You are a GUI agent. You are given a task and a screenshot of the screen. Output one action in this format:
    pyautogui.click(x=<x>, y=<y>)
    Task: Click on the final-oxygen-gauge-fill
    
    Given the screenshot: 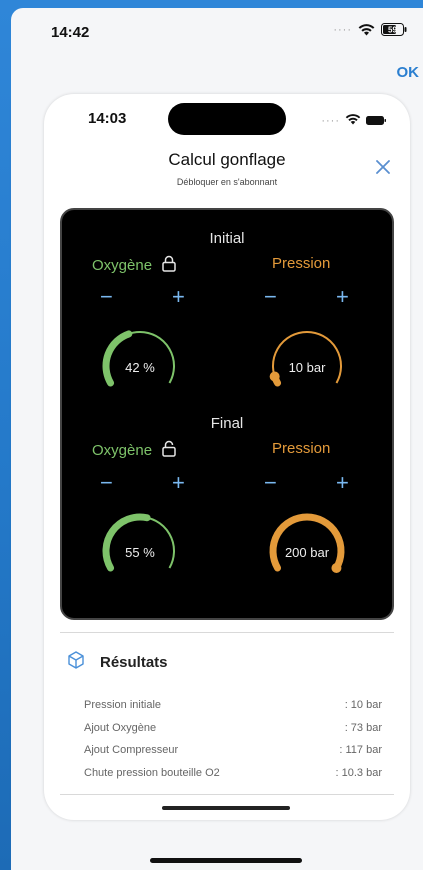 What is the action you would take?
    pyautogui.click(x=126, y=542)
    